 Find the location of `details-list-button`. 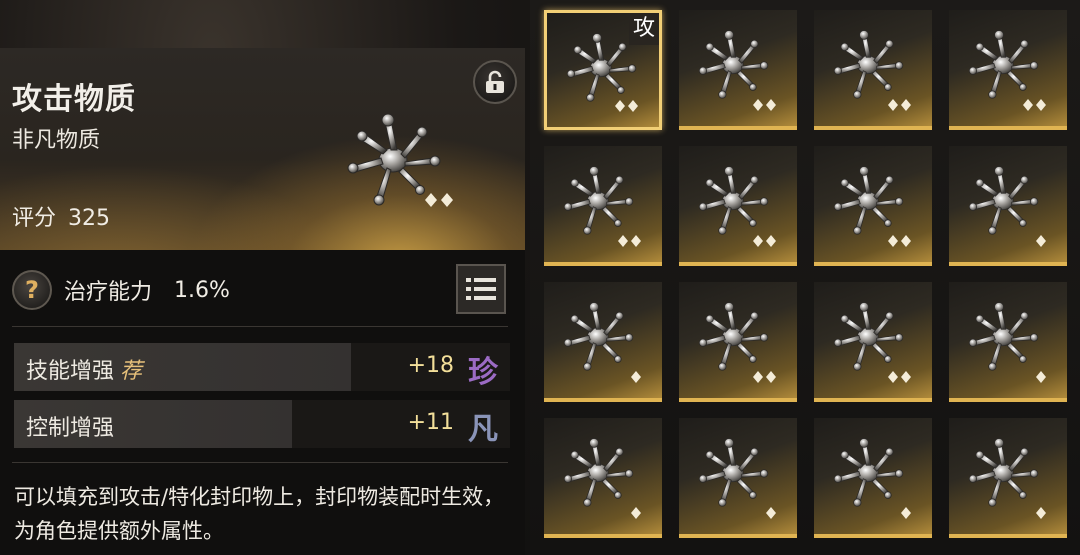

details-list-button is located at coordinates (481, 289).